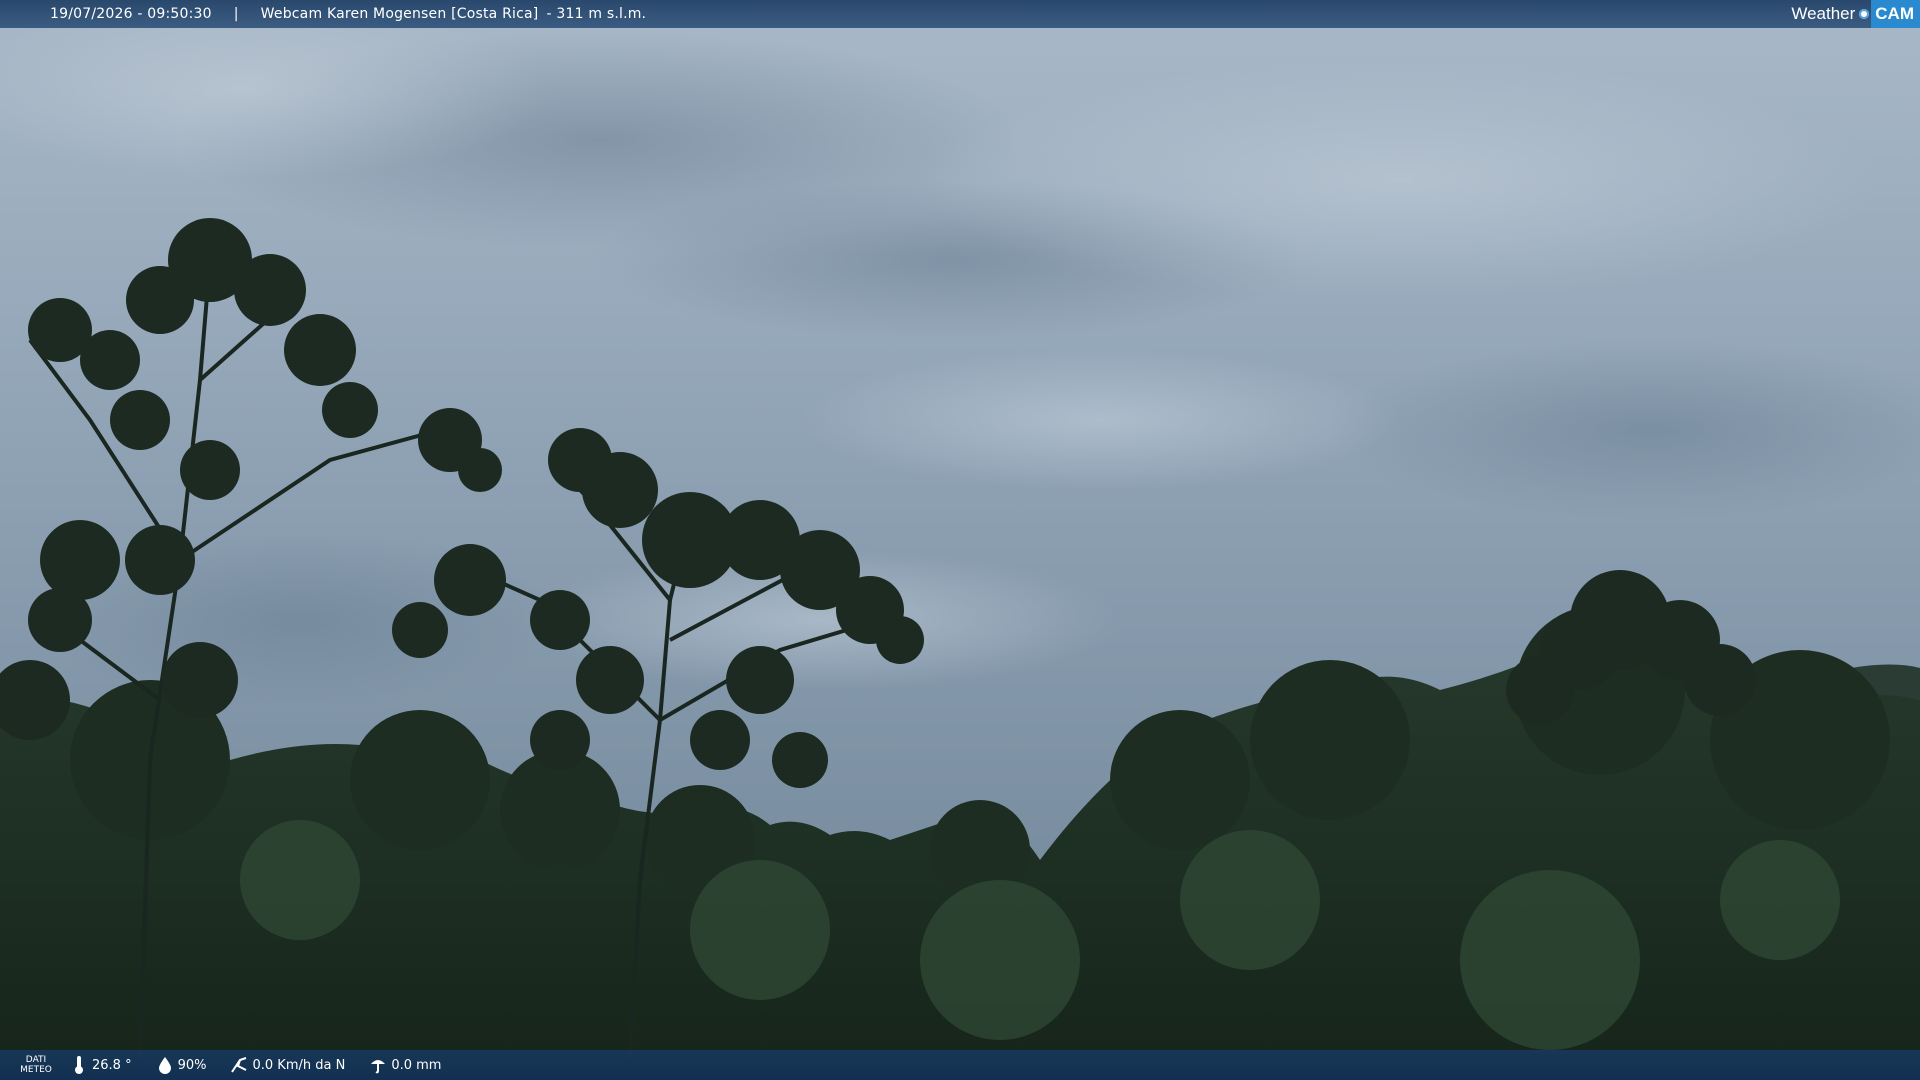 The image size is (1920, 1080). I want to click on humidity-value: 90%, so click(192, 1065).